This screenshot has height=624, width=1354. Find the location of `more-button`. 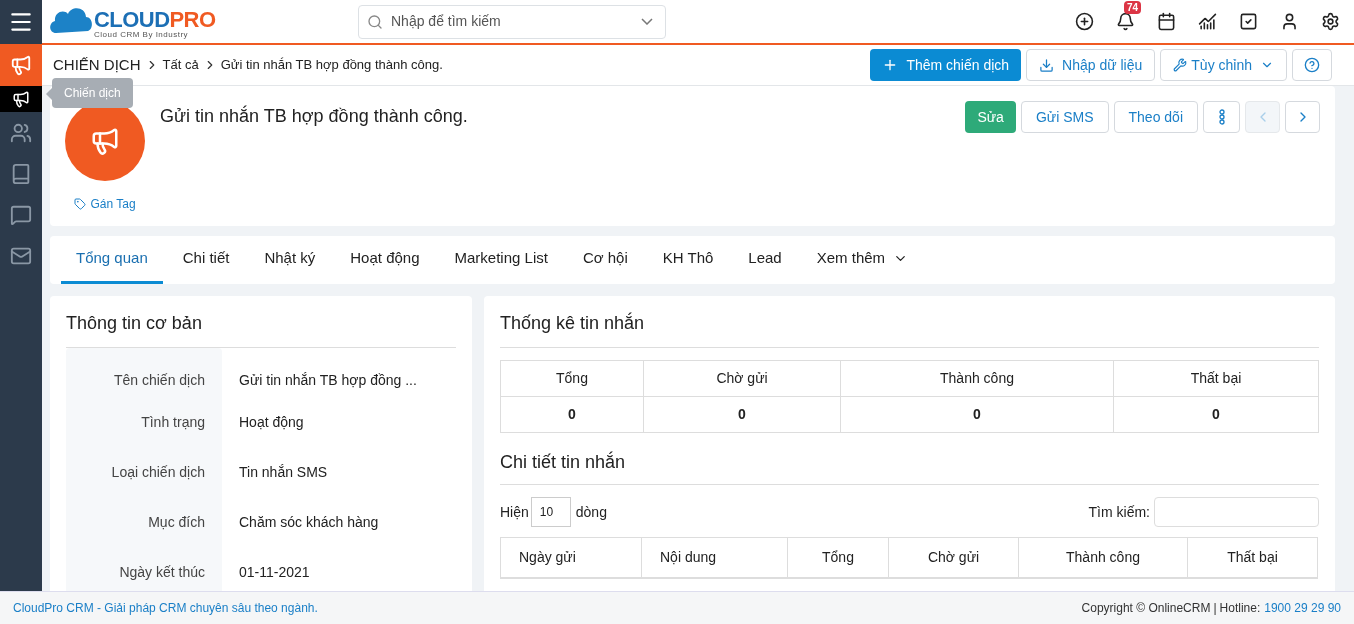

more-button is located at coordinates (1221, 117).